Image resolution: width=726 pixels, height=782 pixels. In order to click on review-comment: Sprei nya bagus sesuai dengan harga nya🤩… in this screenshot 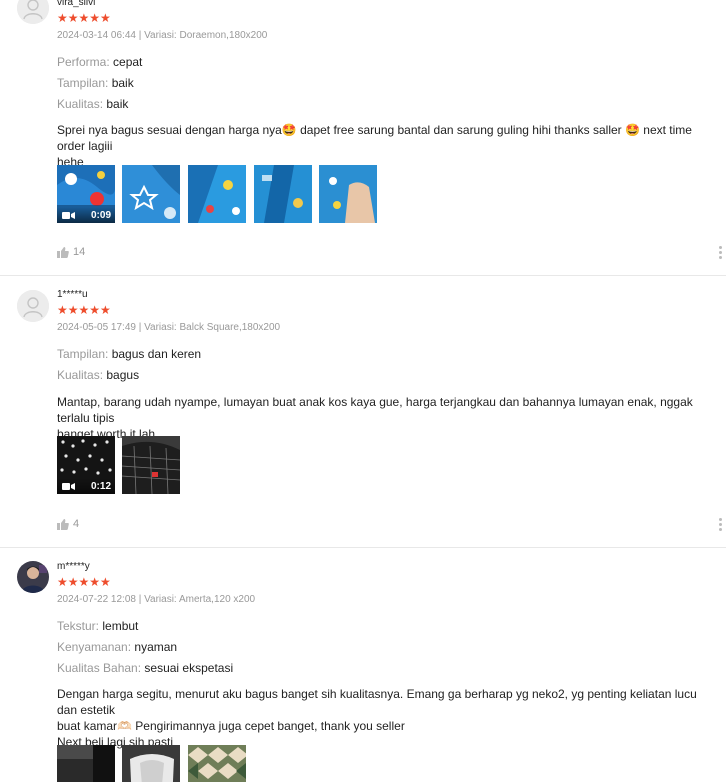, I will do `click(374, 146)`.